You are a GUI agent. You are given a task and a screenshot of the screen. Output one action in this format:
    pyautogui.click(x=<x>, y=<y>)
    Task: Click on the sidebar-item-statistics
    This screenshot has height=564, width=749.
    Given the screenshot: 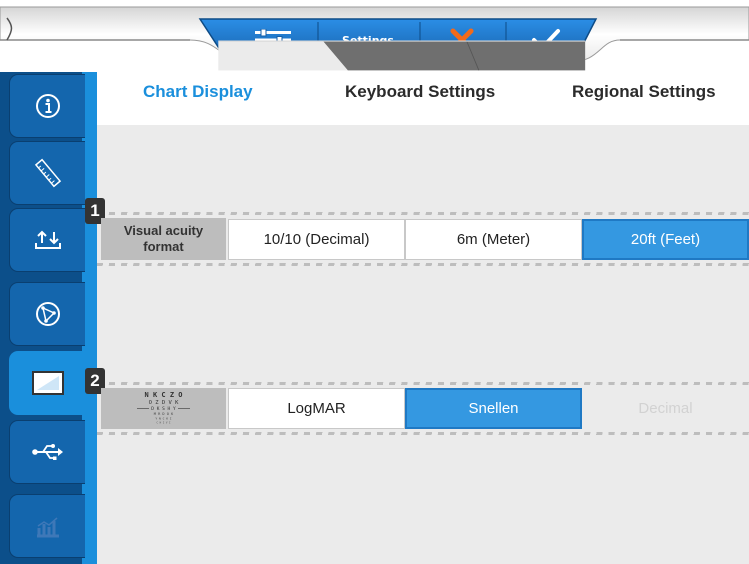 What is the action you would take?
    pyautogui.click(x=47, y=526)
    